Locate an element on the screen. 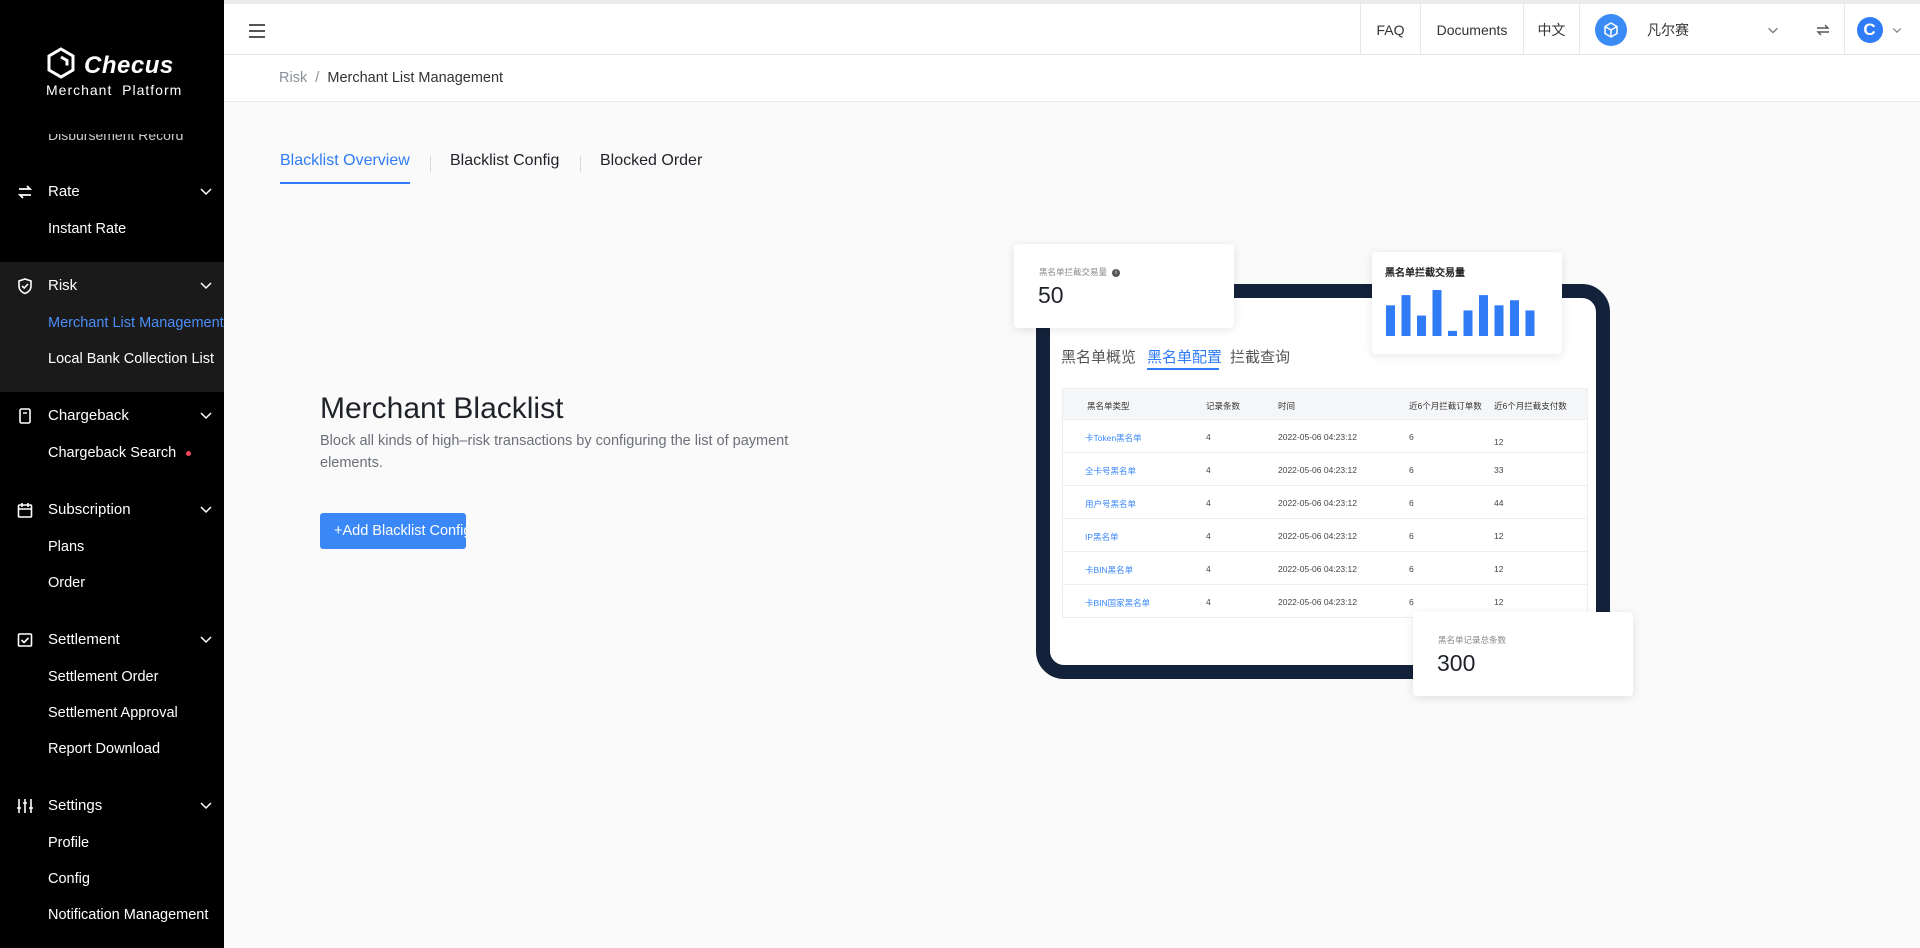 The width and height of the screenshot is (1920, 948). sidebar-group-settlement-header: Settlement is located at coordinates (112, 640).